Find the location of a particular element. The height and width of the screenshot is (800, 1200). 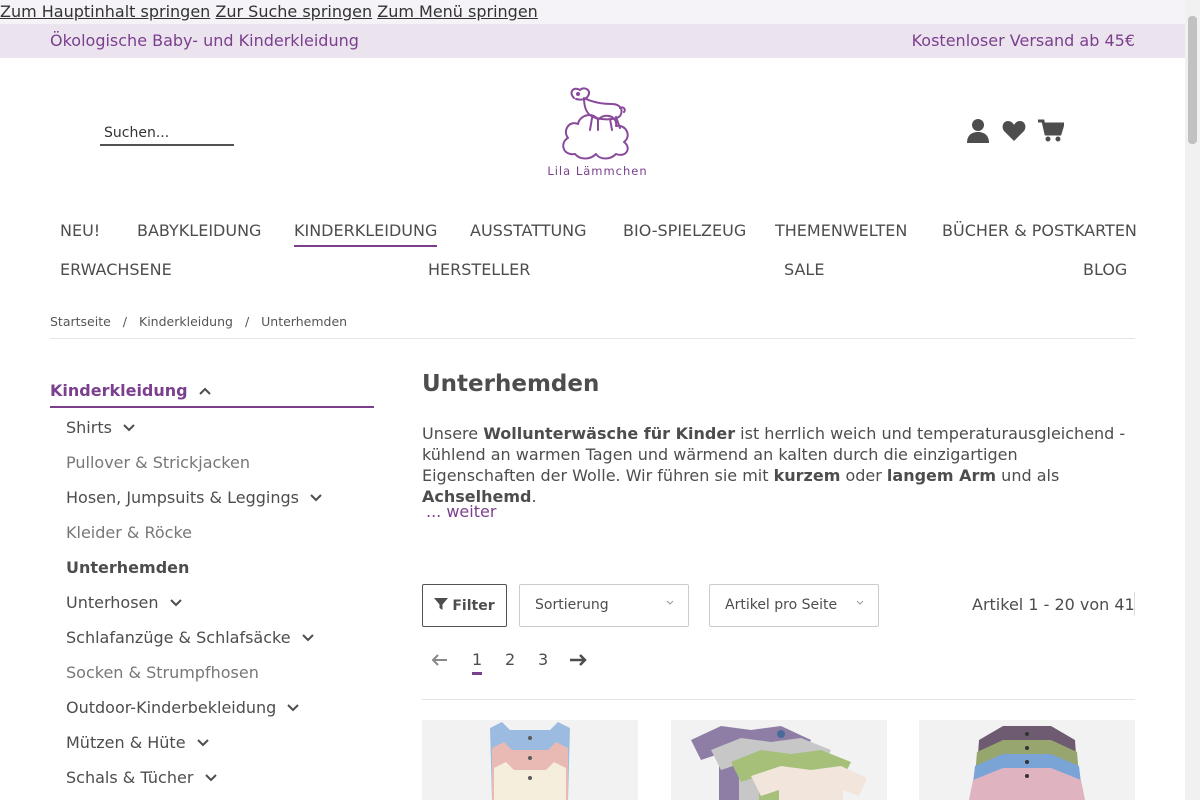

sidebar-item-schlafanzuege: Schlafanzüge & Schlafsäcke is located at coordinates (194, 645).